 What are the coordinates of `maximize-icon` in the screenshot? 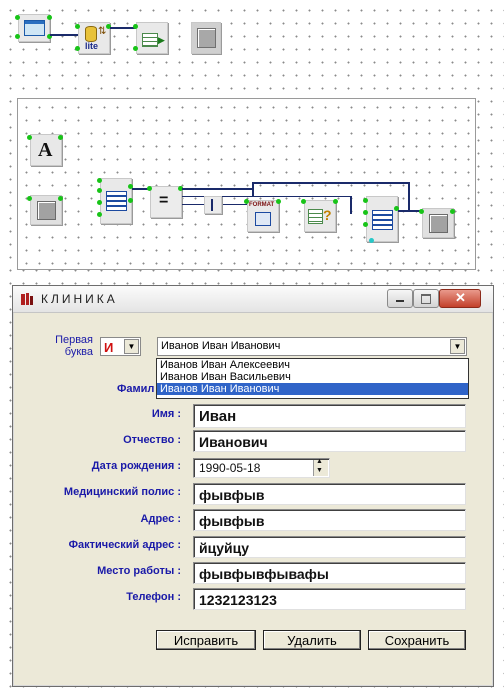 It's located at (426, 299).